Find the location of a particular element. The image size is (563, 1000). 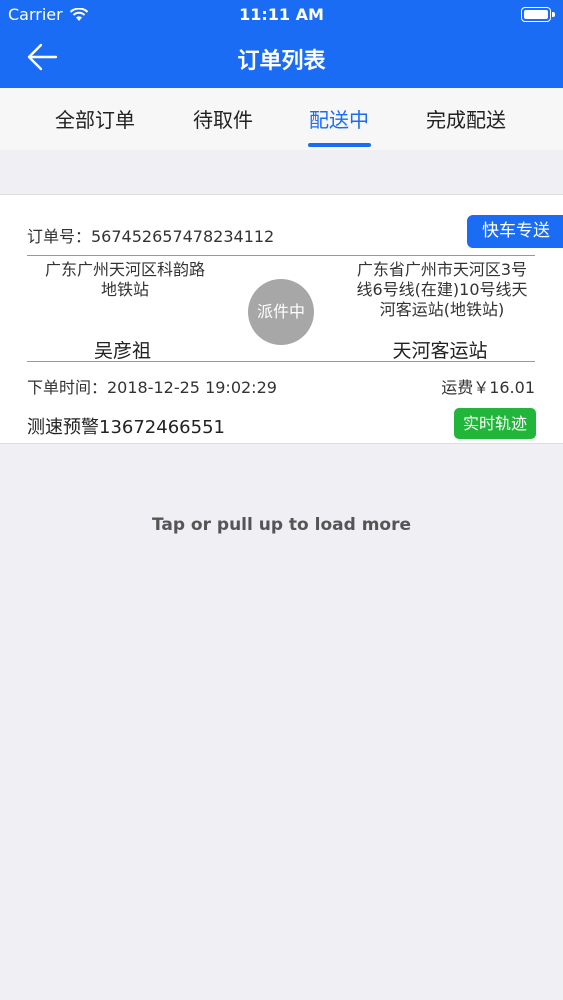

tab-in-delivery: 配送中 is located at coordinates (339, 118).